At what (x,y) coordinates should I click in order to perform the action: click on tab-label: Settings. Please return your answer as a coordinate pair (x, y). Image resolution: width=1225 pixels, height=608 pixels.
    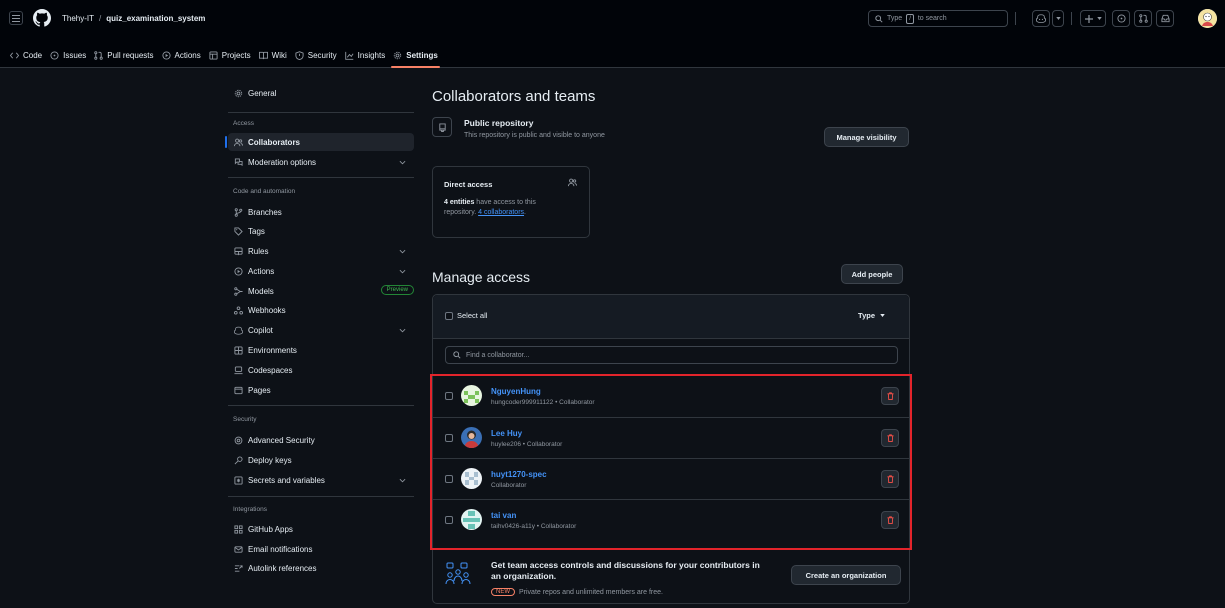
    Looking at the image, I should click on (422, 55).